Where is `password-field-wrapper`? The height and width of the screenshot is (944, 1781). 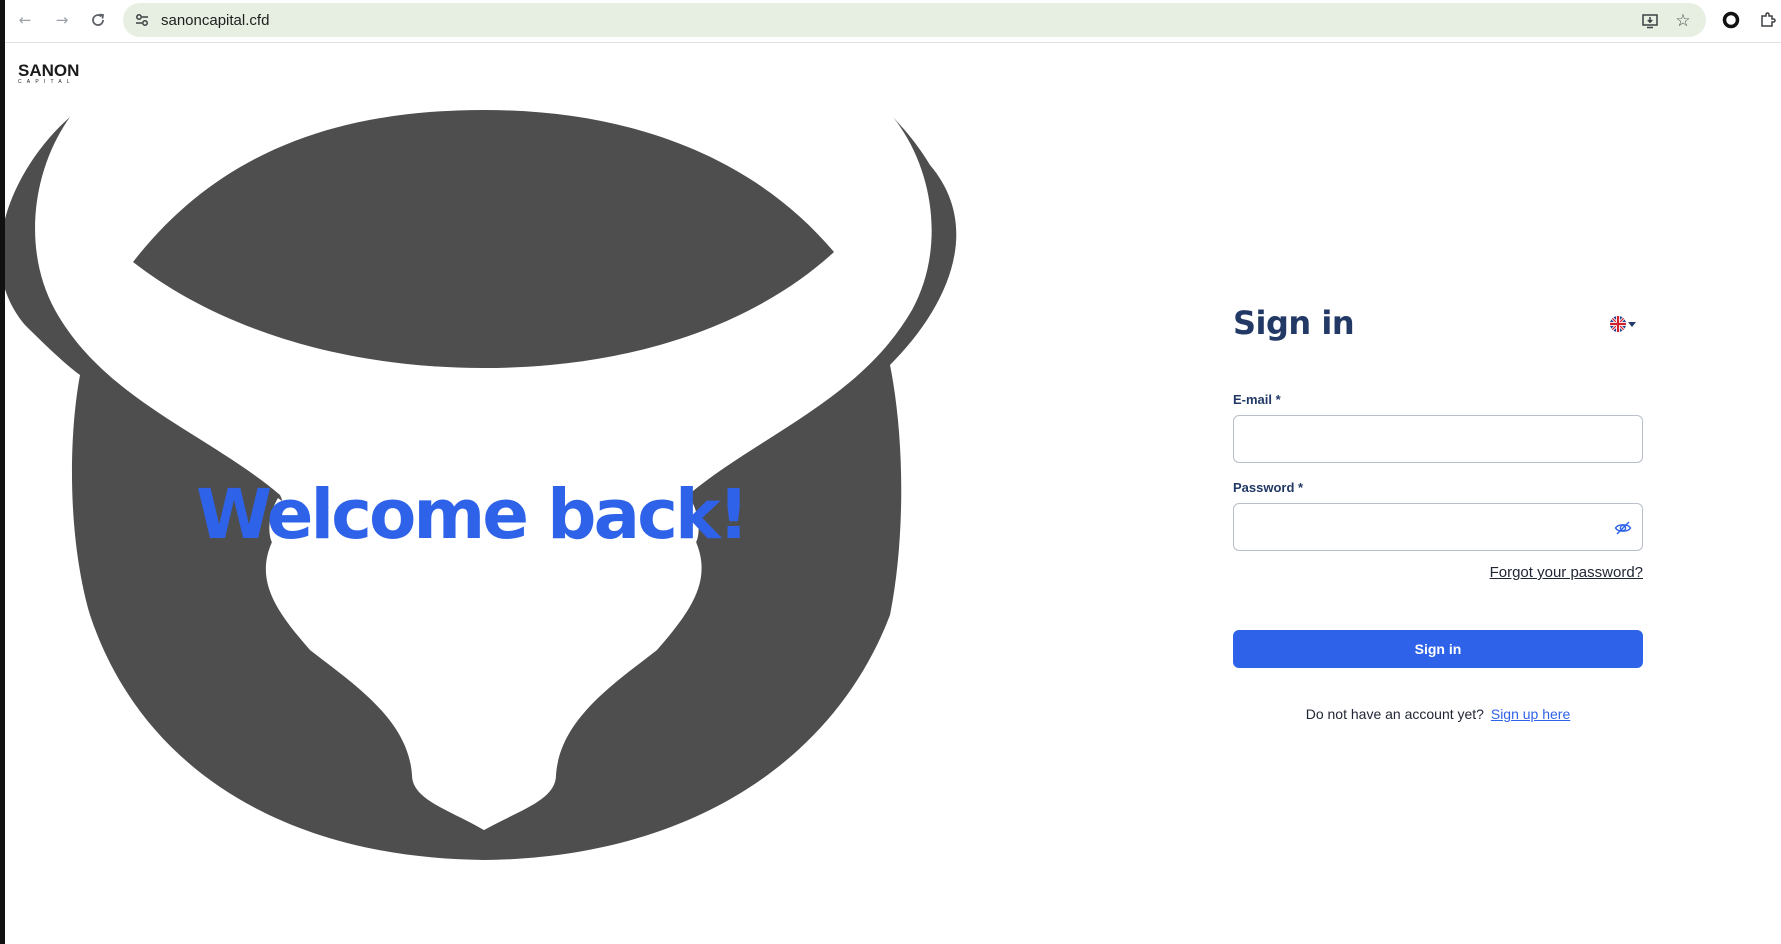 password-field-wrapper is located at coordinates (1438, 527).